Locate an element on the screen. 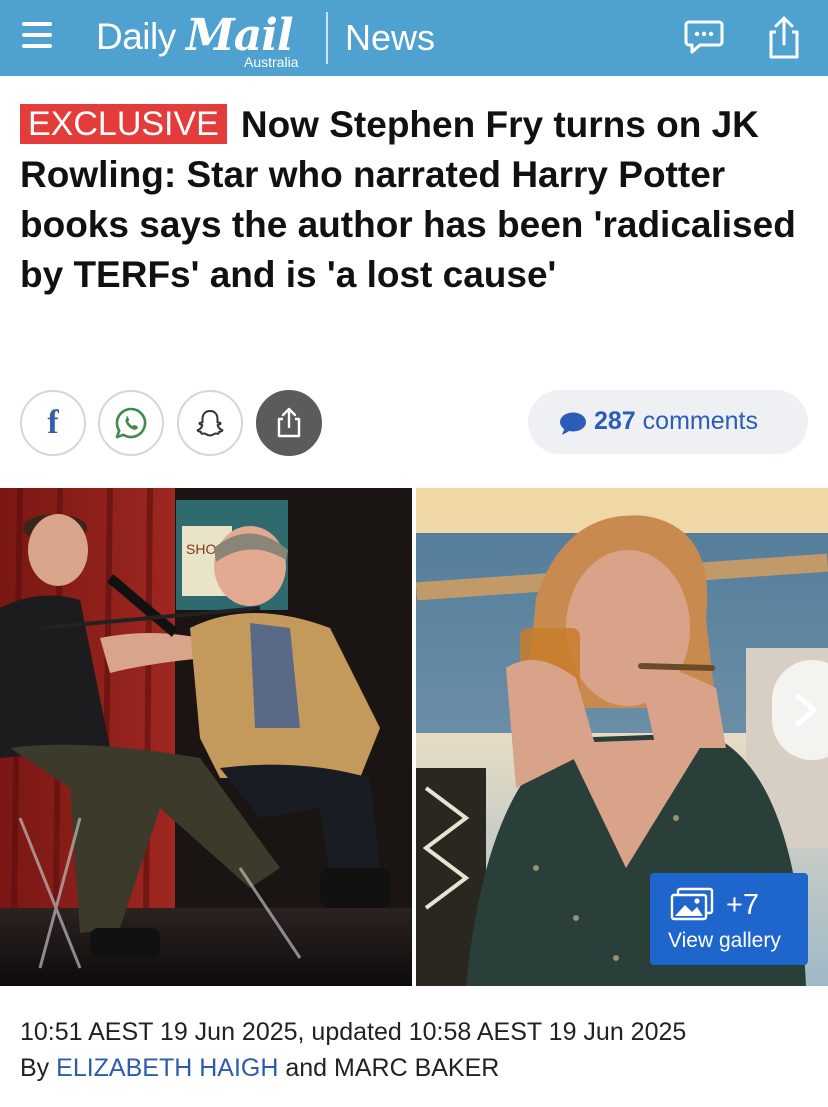  logo-daily: Daily is located at coordinates (136, 36).